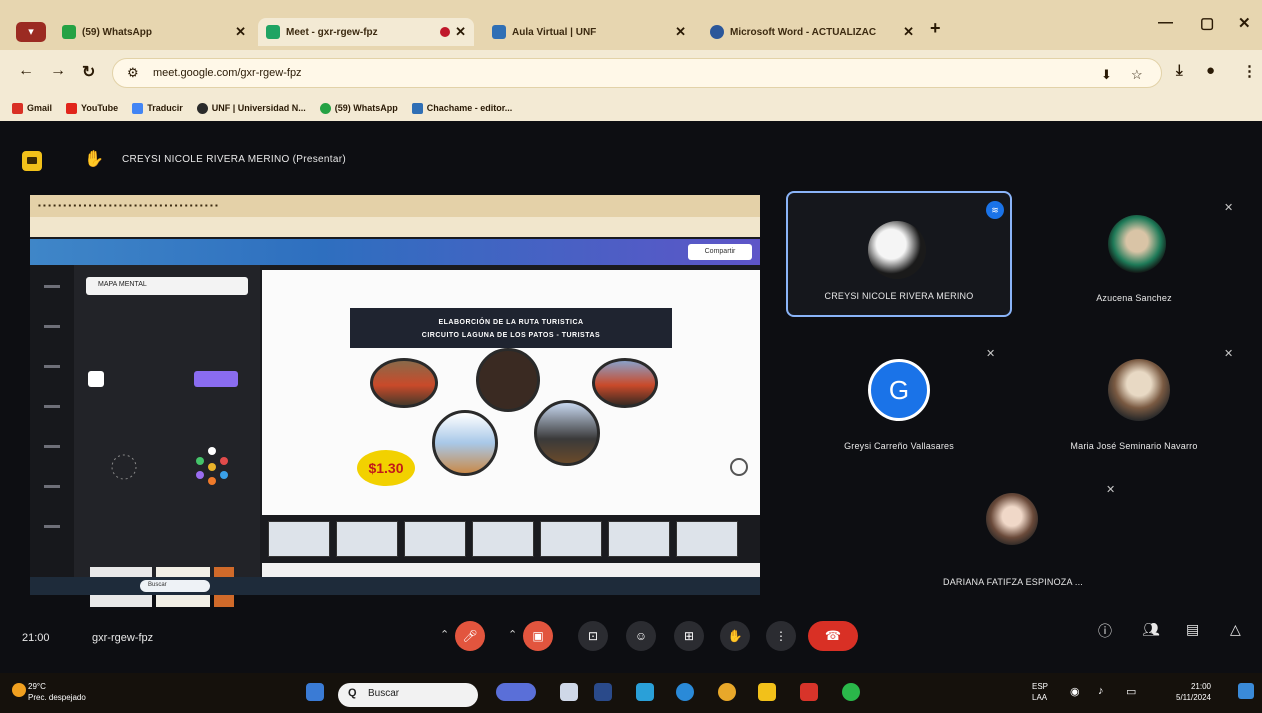 This screenshot has height=713, width=1262. What do you see at coordinates (1131, 691) in the screenshot?
I see `battery-icon: ▭` at bounding box center [1131, 691].